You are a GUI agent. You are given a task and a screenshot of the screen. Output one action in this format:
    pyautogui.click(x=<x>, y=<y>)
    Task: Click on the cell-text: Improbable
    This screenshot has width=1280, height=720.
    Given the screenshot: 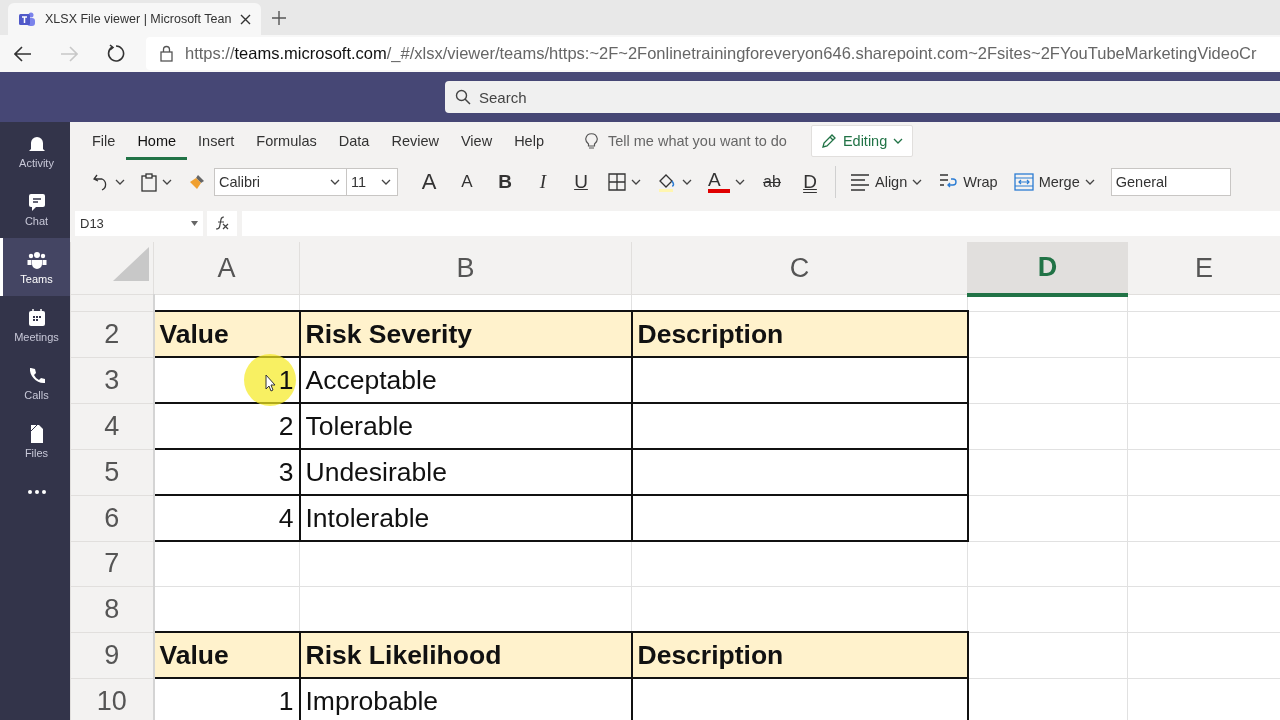 What is the action you would take?
    pyautogui.click(x=372, y=700)
    